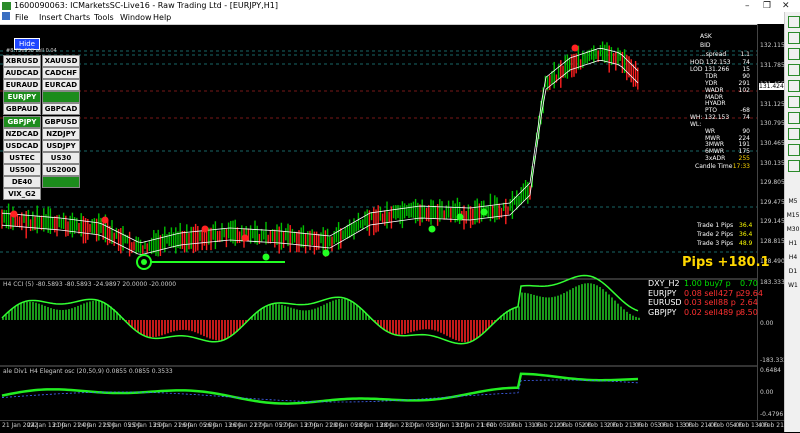 This screenshot has width=800, height=433. Describe the element at coordinates (793, 257) in the screenshot. I see `timeframe-h4: H4` at that location.